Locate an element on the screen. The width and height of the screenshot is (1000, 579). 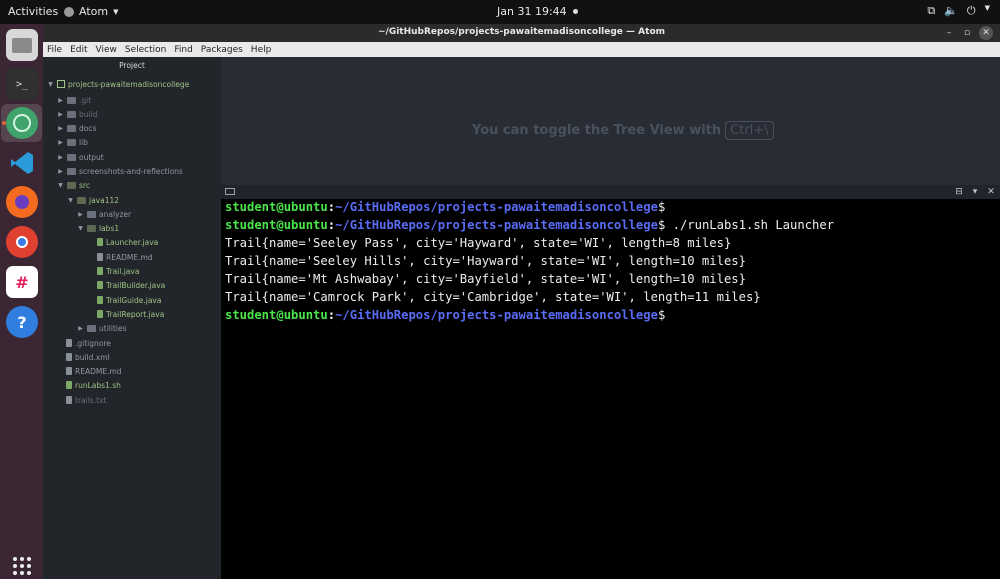
tree-item-label: build.xml is located at coordinates (92, 357).